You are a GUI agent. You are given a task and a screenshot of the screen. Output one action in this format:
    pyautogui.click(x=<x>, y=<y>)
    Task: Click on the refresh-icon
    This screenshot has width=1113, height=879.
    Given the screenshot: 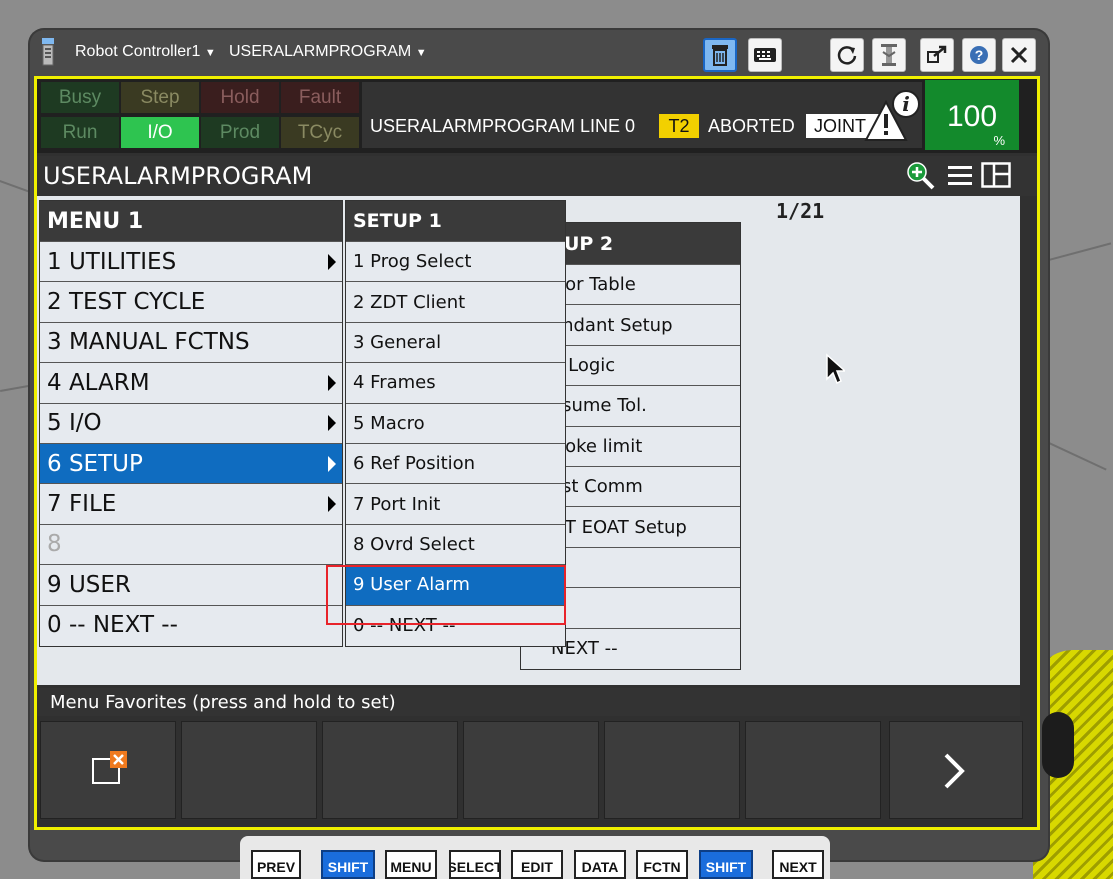 What is the action you would take?
    pyautogui.click(x=847, y=55)
    